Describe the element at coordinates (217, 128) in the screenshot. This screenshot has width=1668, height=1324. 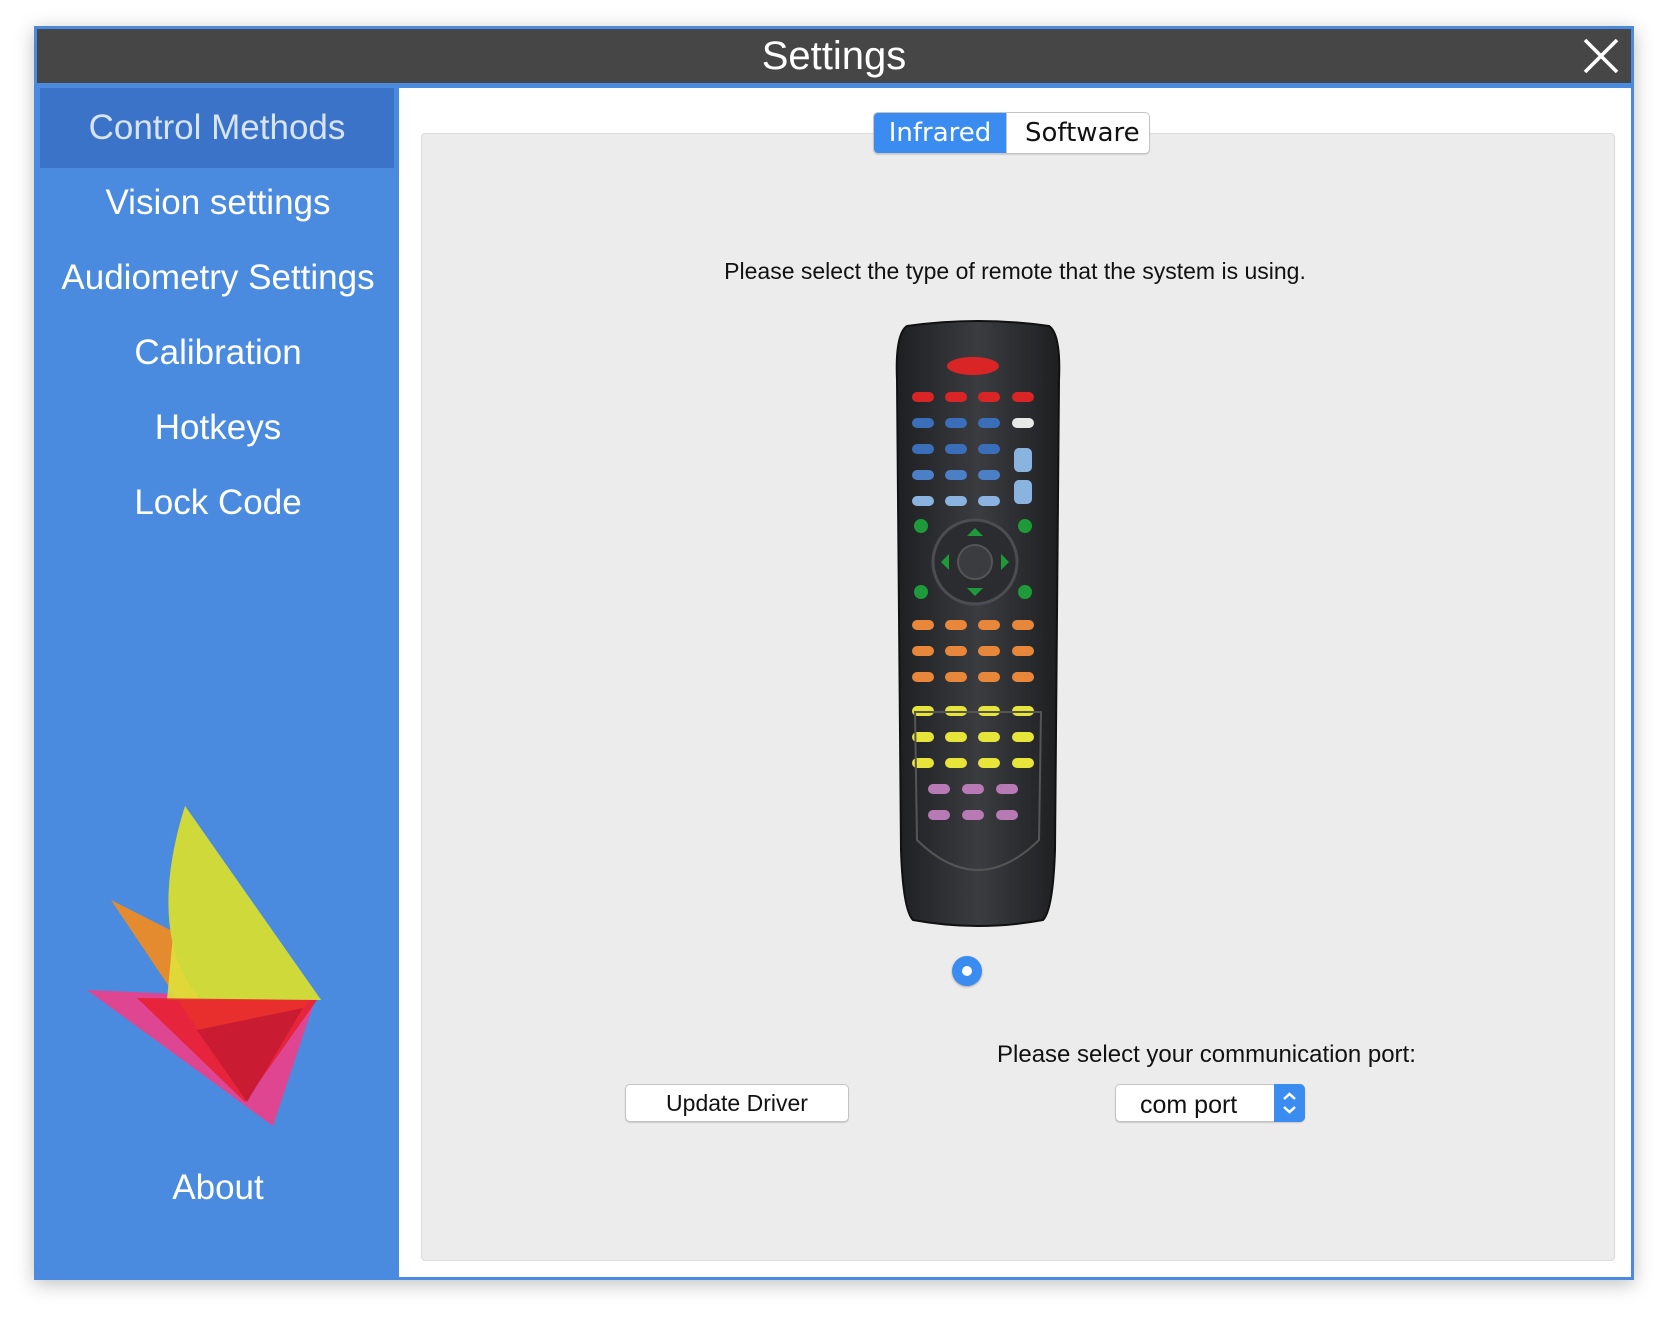
I see `sidebar-item-control-methods: Control Methods` at that location.